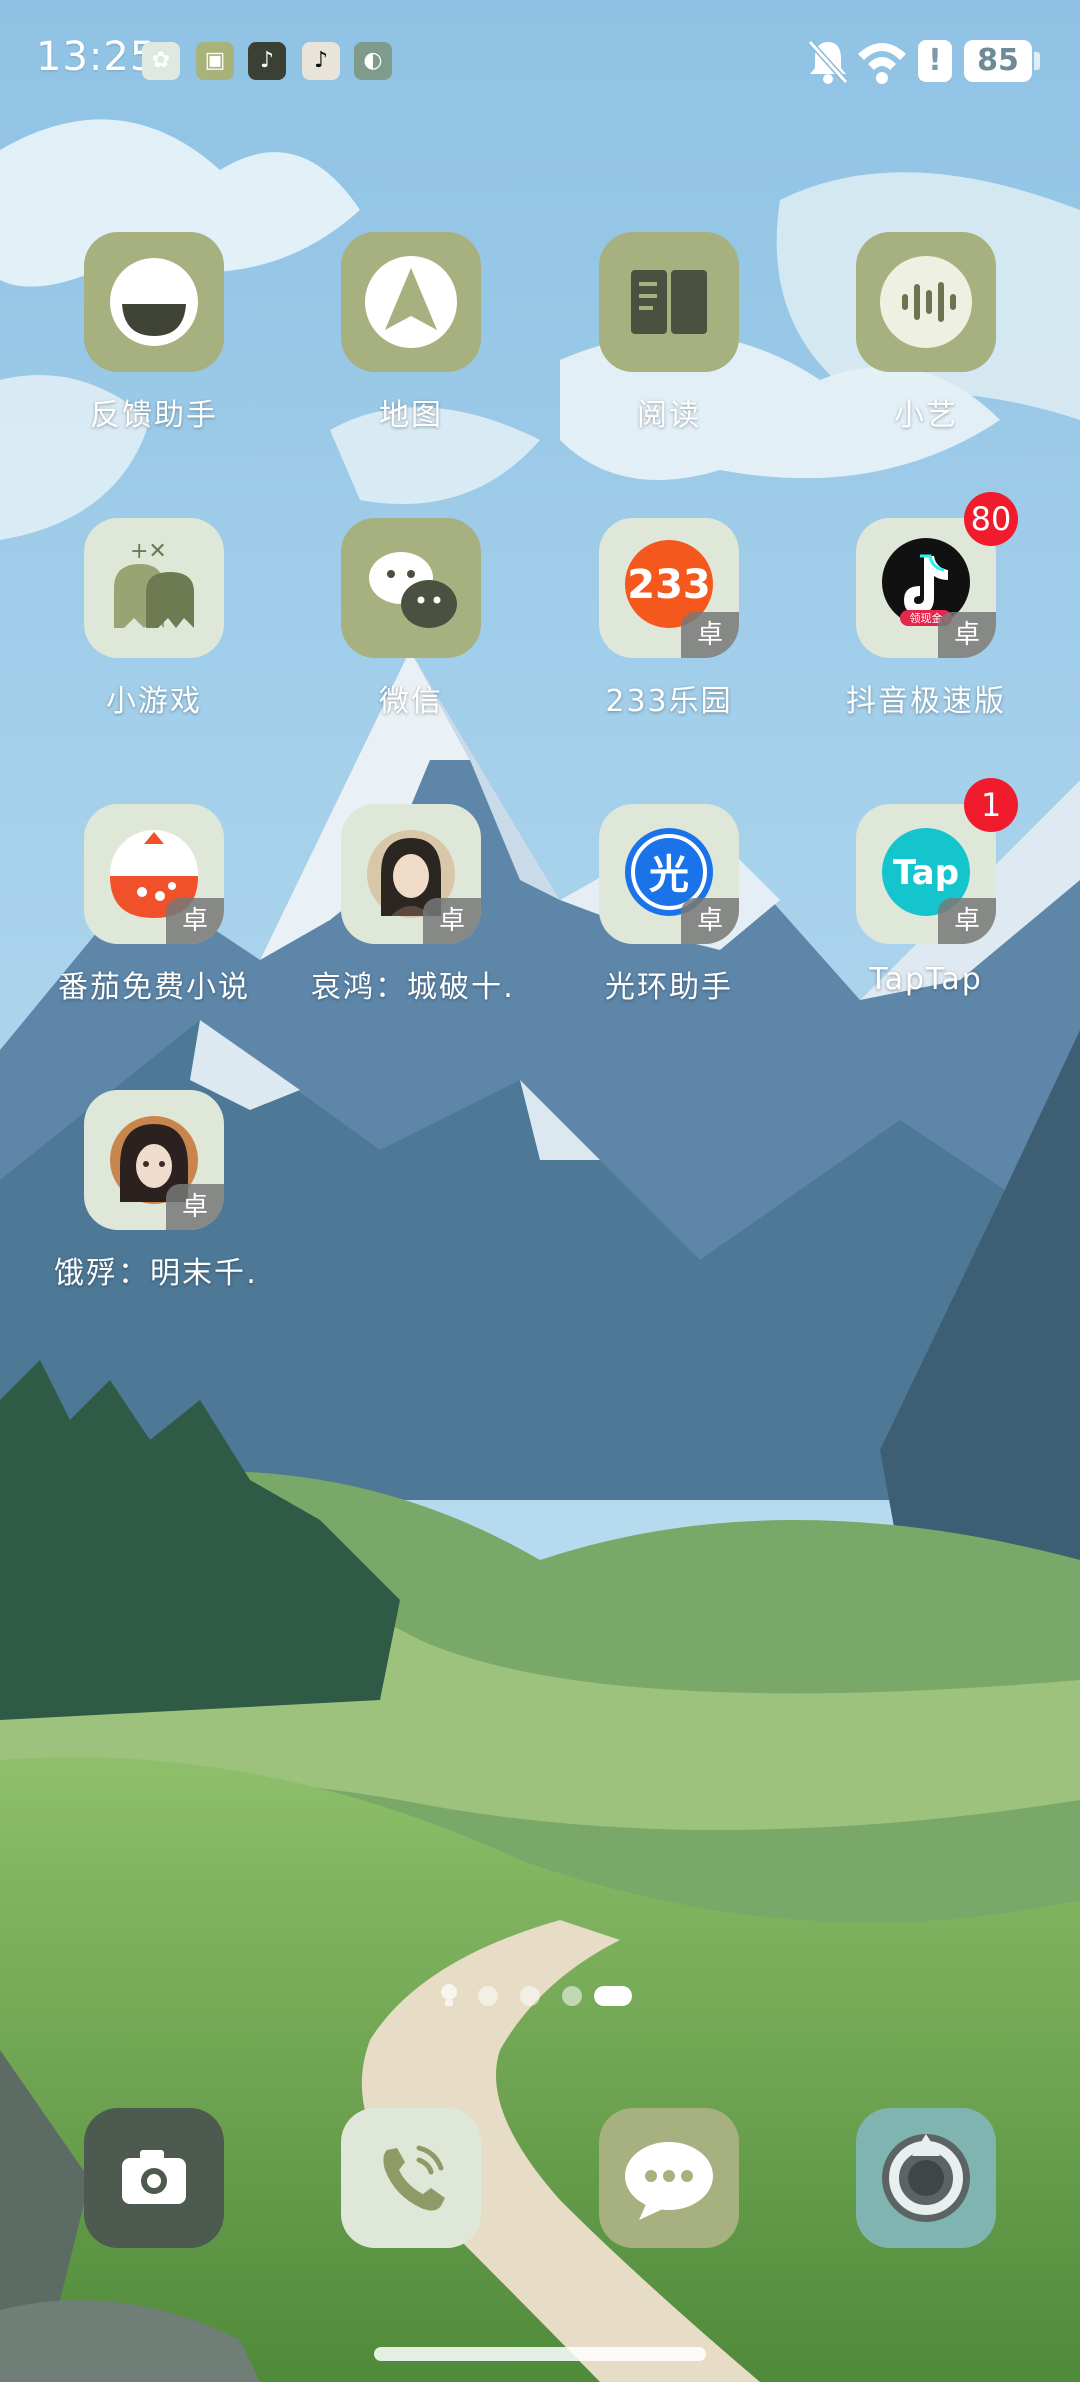  Describe the element at coordinates (215, 61) in the screenshot. I see `widget-icon: ▣` at that location.